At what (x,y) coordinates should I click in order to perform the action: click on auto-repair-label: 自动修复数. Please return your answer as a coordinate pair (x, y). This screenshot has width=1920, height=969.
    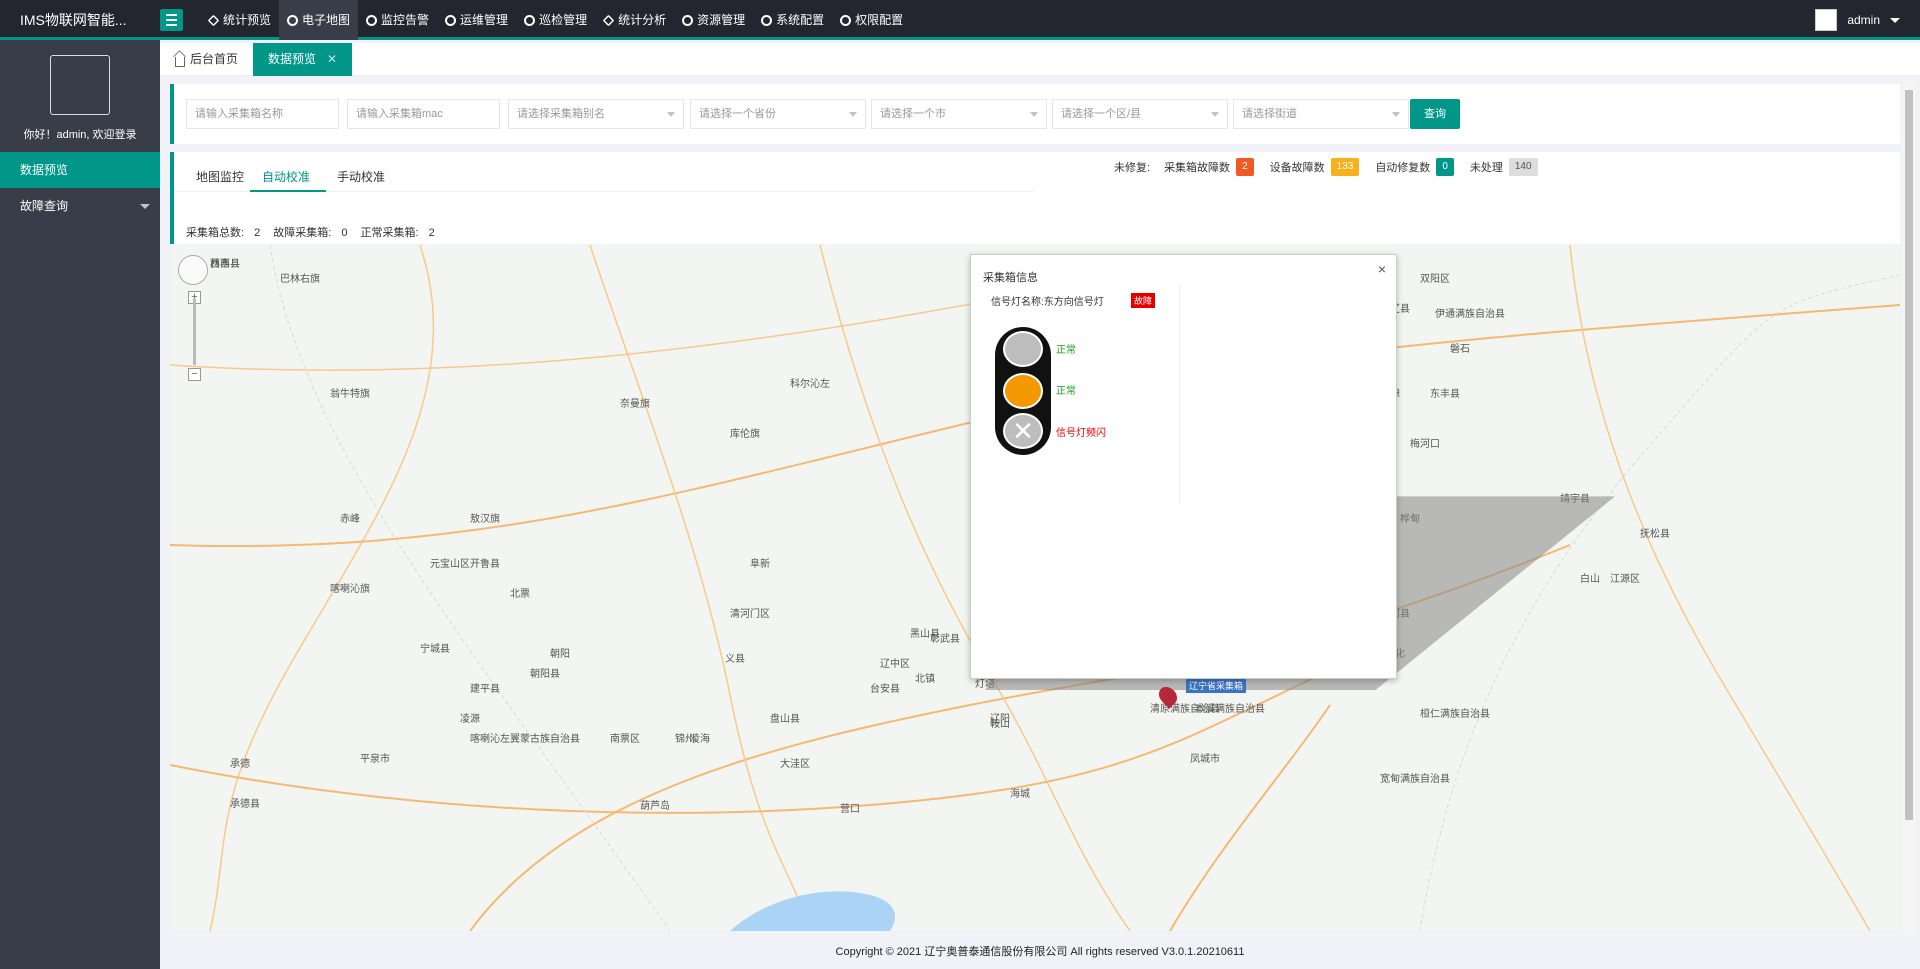
    Looking at the image, I should click on (1403, 168).